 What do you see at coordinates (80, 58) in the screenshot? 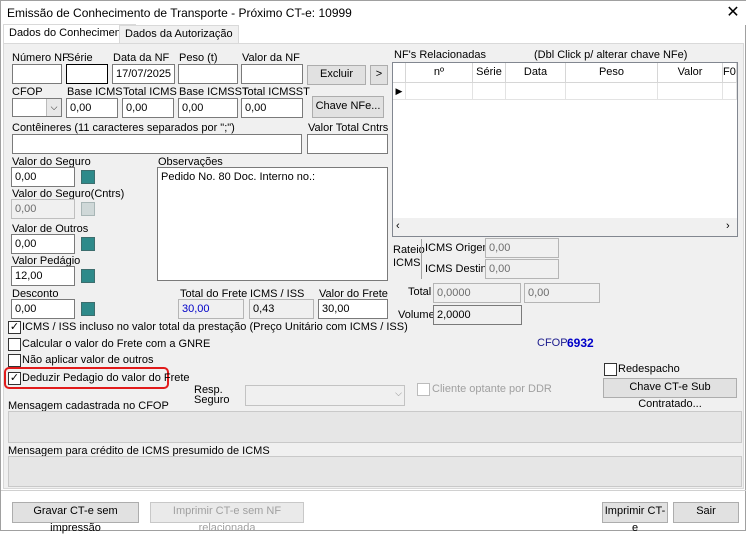
I see `serie-label: Série` at bounding box center [80, 58].